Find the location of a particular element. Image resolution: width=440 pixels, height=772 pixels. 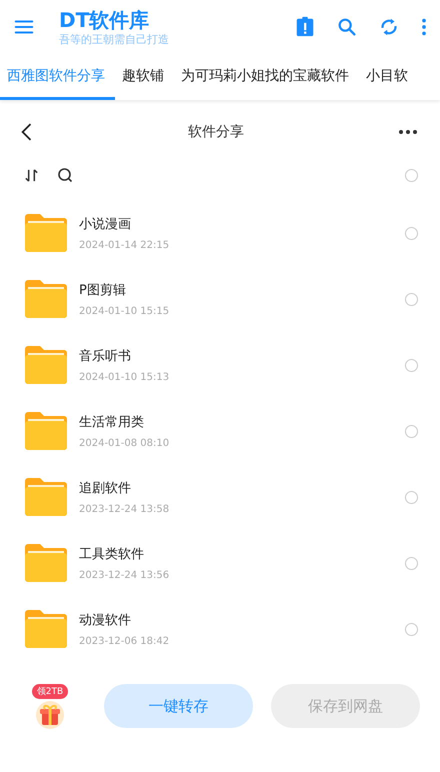

folder-name: 工具类软件 is located at coordinates (112, 555).